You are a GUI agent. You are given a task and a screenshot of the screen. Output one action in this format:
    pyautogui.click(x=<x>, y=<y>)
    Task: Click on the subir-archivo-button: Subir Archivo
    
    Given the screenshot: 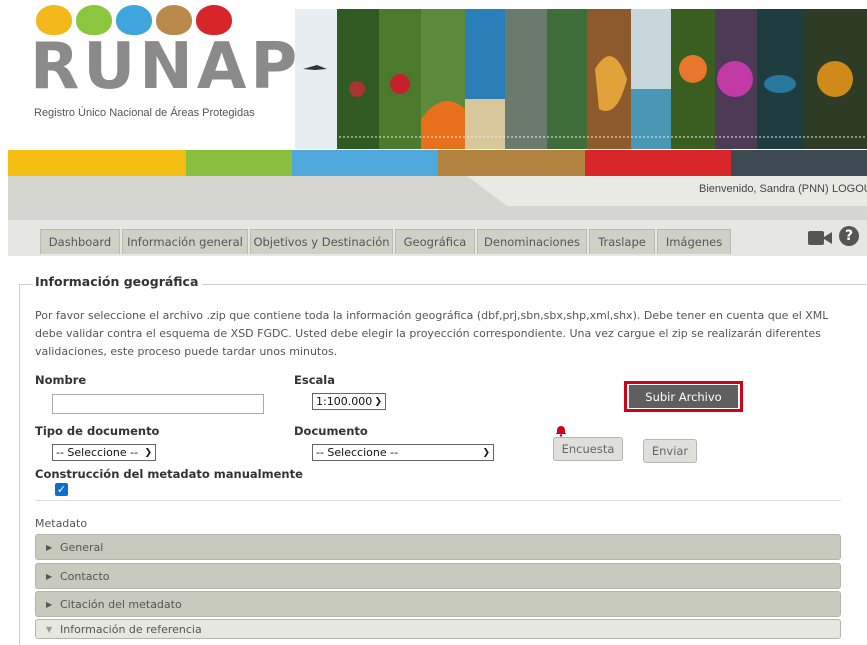 What is the action you would take?
    pyautogui.click(x=683, y=396)
    